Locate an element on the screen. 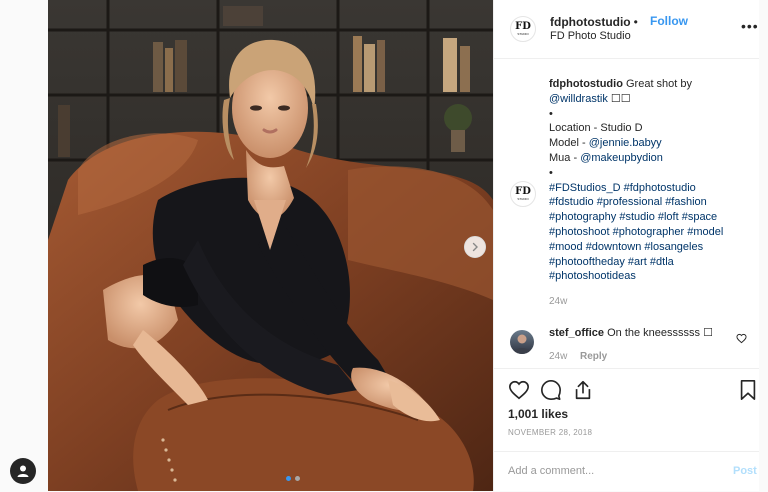  caption-avatar: FD STUDIO is located at coordinates (523, 194).